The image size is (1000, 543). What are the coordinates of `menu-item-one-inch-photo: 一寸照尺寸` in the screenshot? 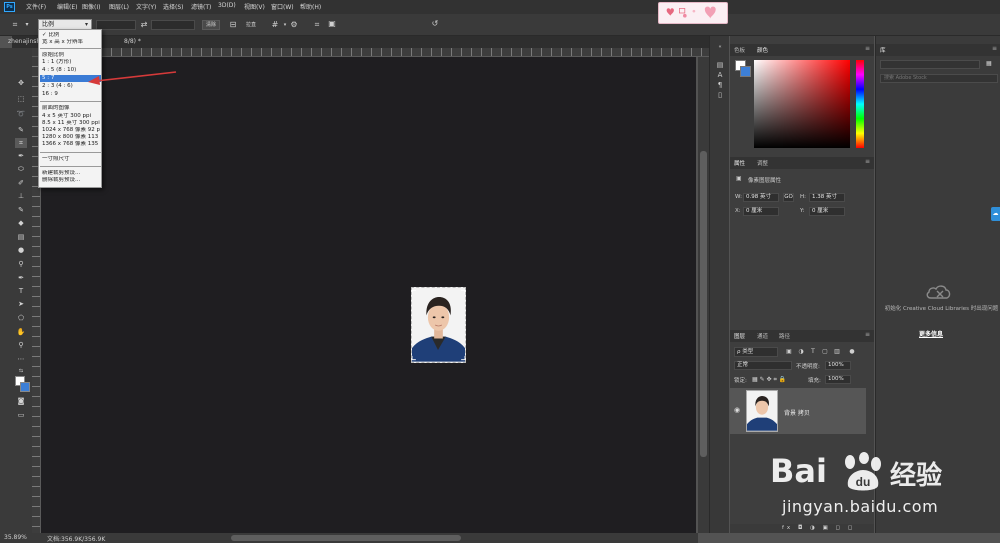 It's located at (71, 159).